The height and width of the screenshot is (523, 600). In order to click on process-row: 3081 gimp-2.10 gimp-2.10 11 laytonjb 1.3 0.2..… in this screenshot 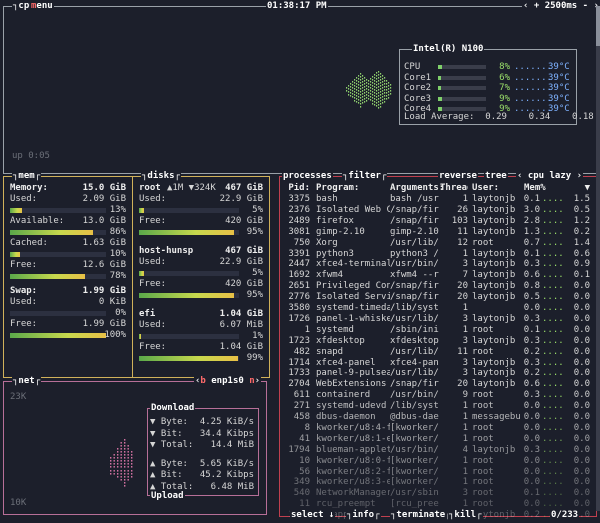, I will do `click(438, 232)`.